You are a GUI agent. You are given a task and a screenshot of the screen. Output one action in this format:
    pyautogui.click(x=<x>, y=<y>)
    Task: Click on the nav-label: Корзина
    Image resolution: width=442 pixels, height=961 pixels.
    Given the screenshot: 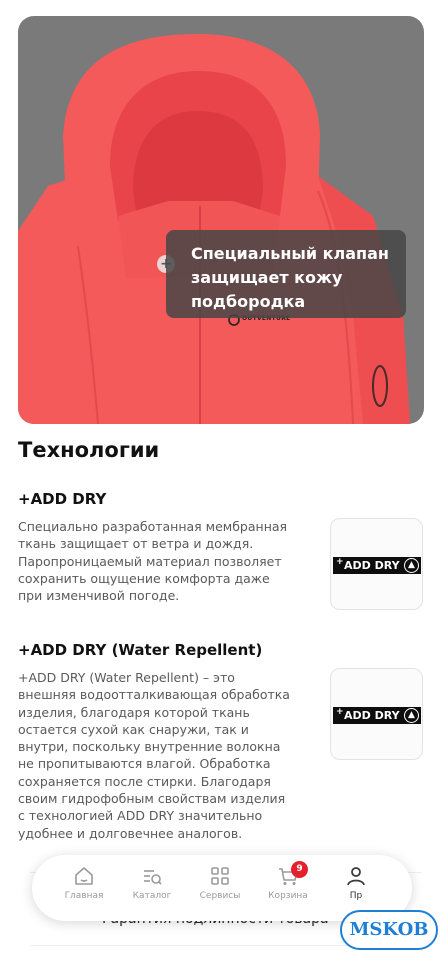 What is the action you would take?
    pyautogui.click(x=288, y=896)
    